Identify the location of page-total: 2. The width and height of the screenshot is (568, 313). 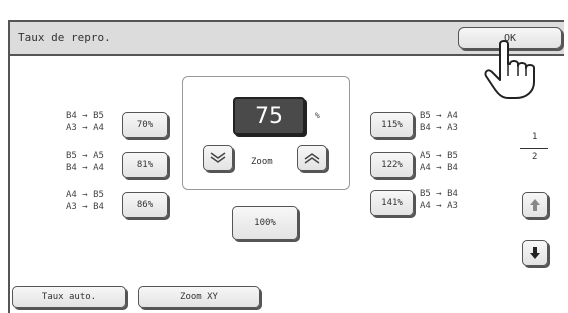
(535, 157).